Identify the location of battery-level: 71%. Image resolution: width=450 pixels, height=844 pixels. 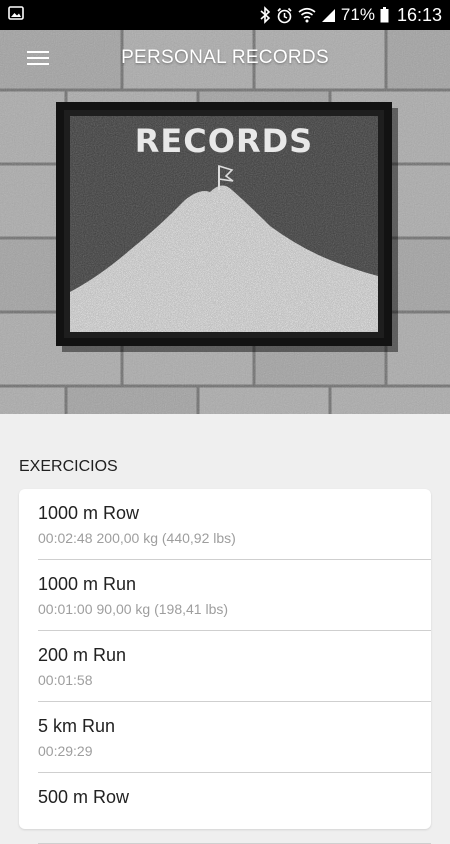
(357, 14).